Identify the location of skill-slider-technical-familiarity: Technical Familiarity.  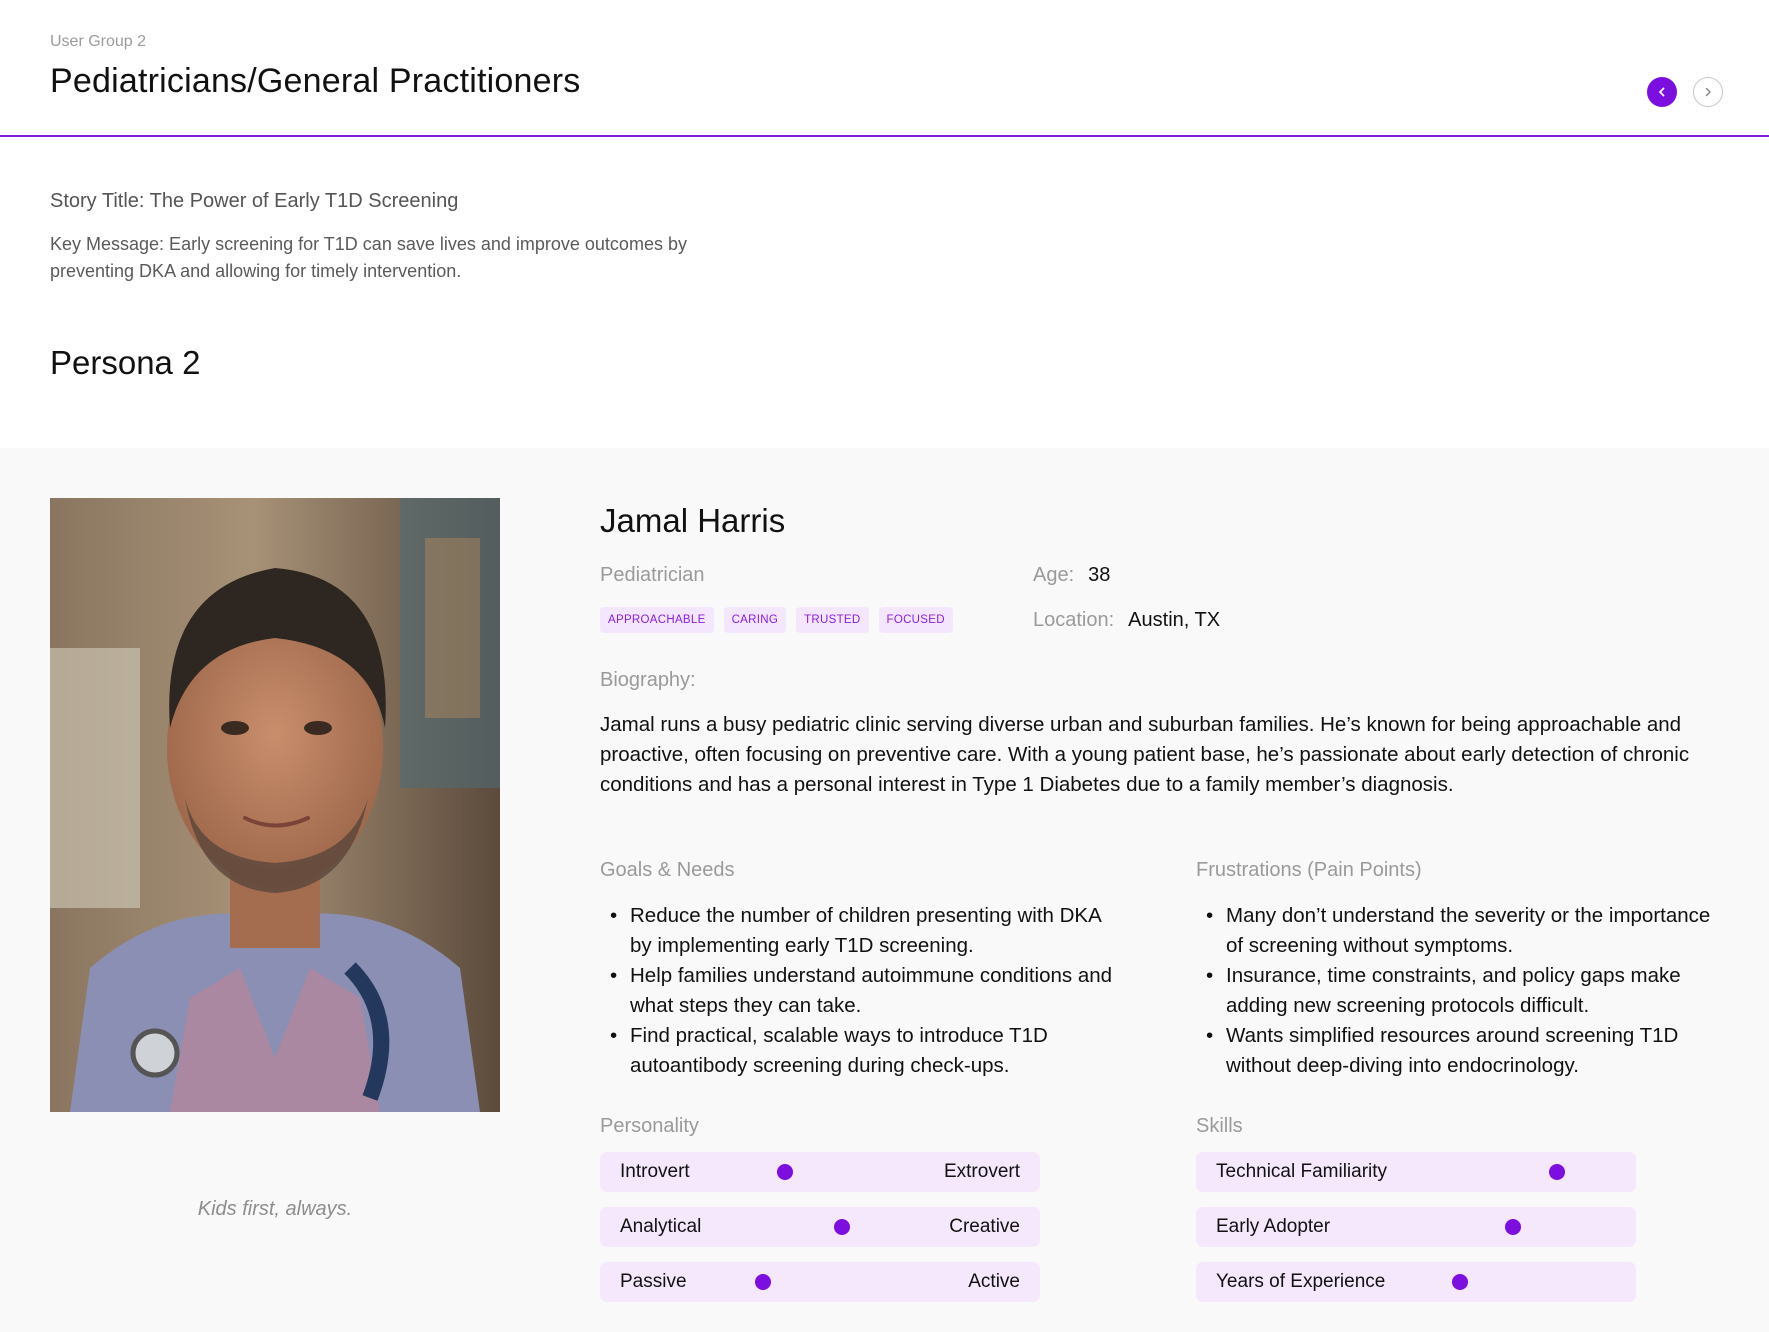
(1416, 1172).